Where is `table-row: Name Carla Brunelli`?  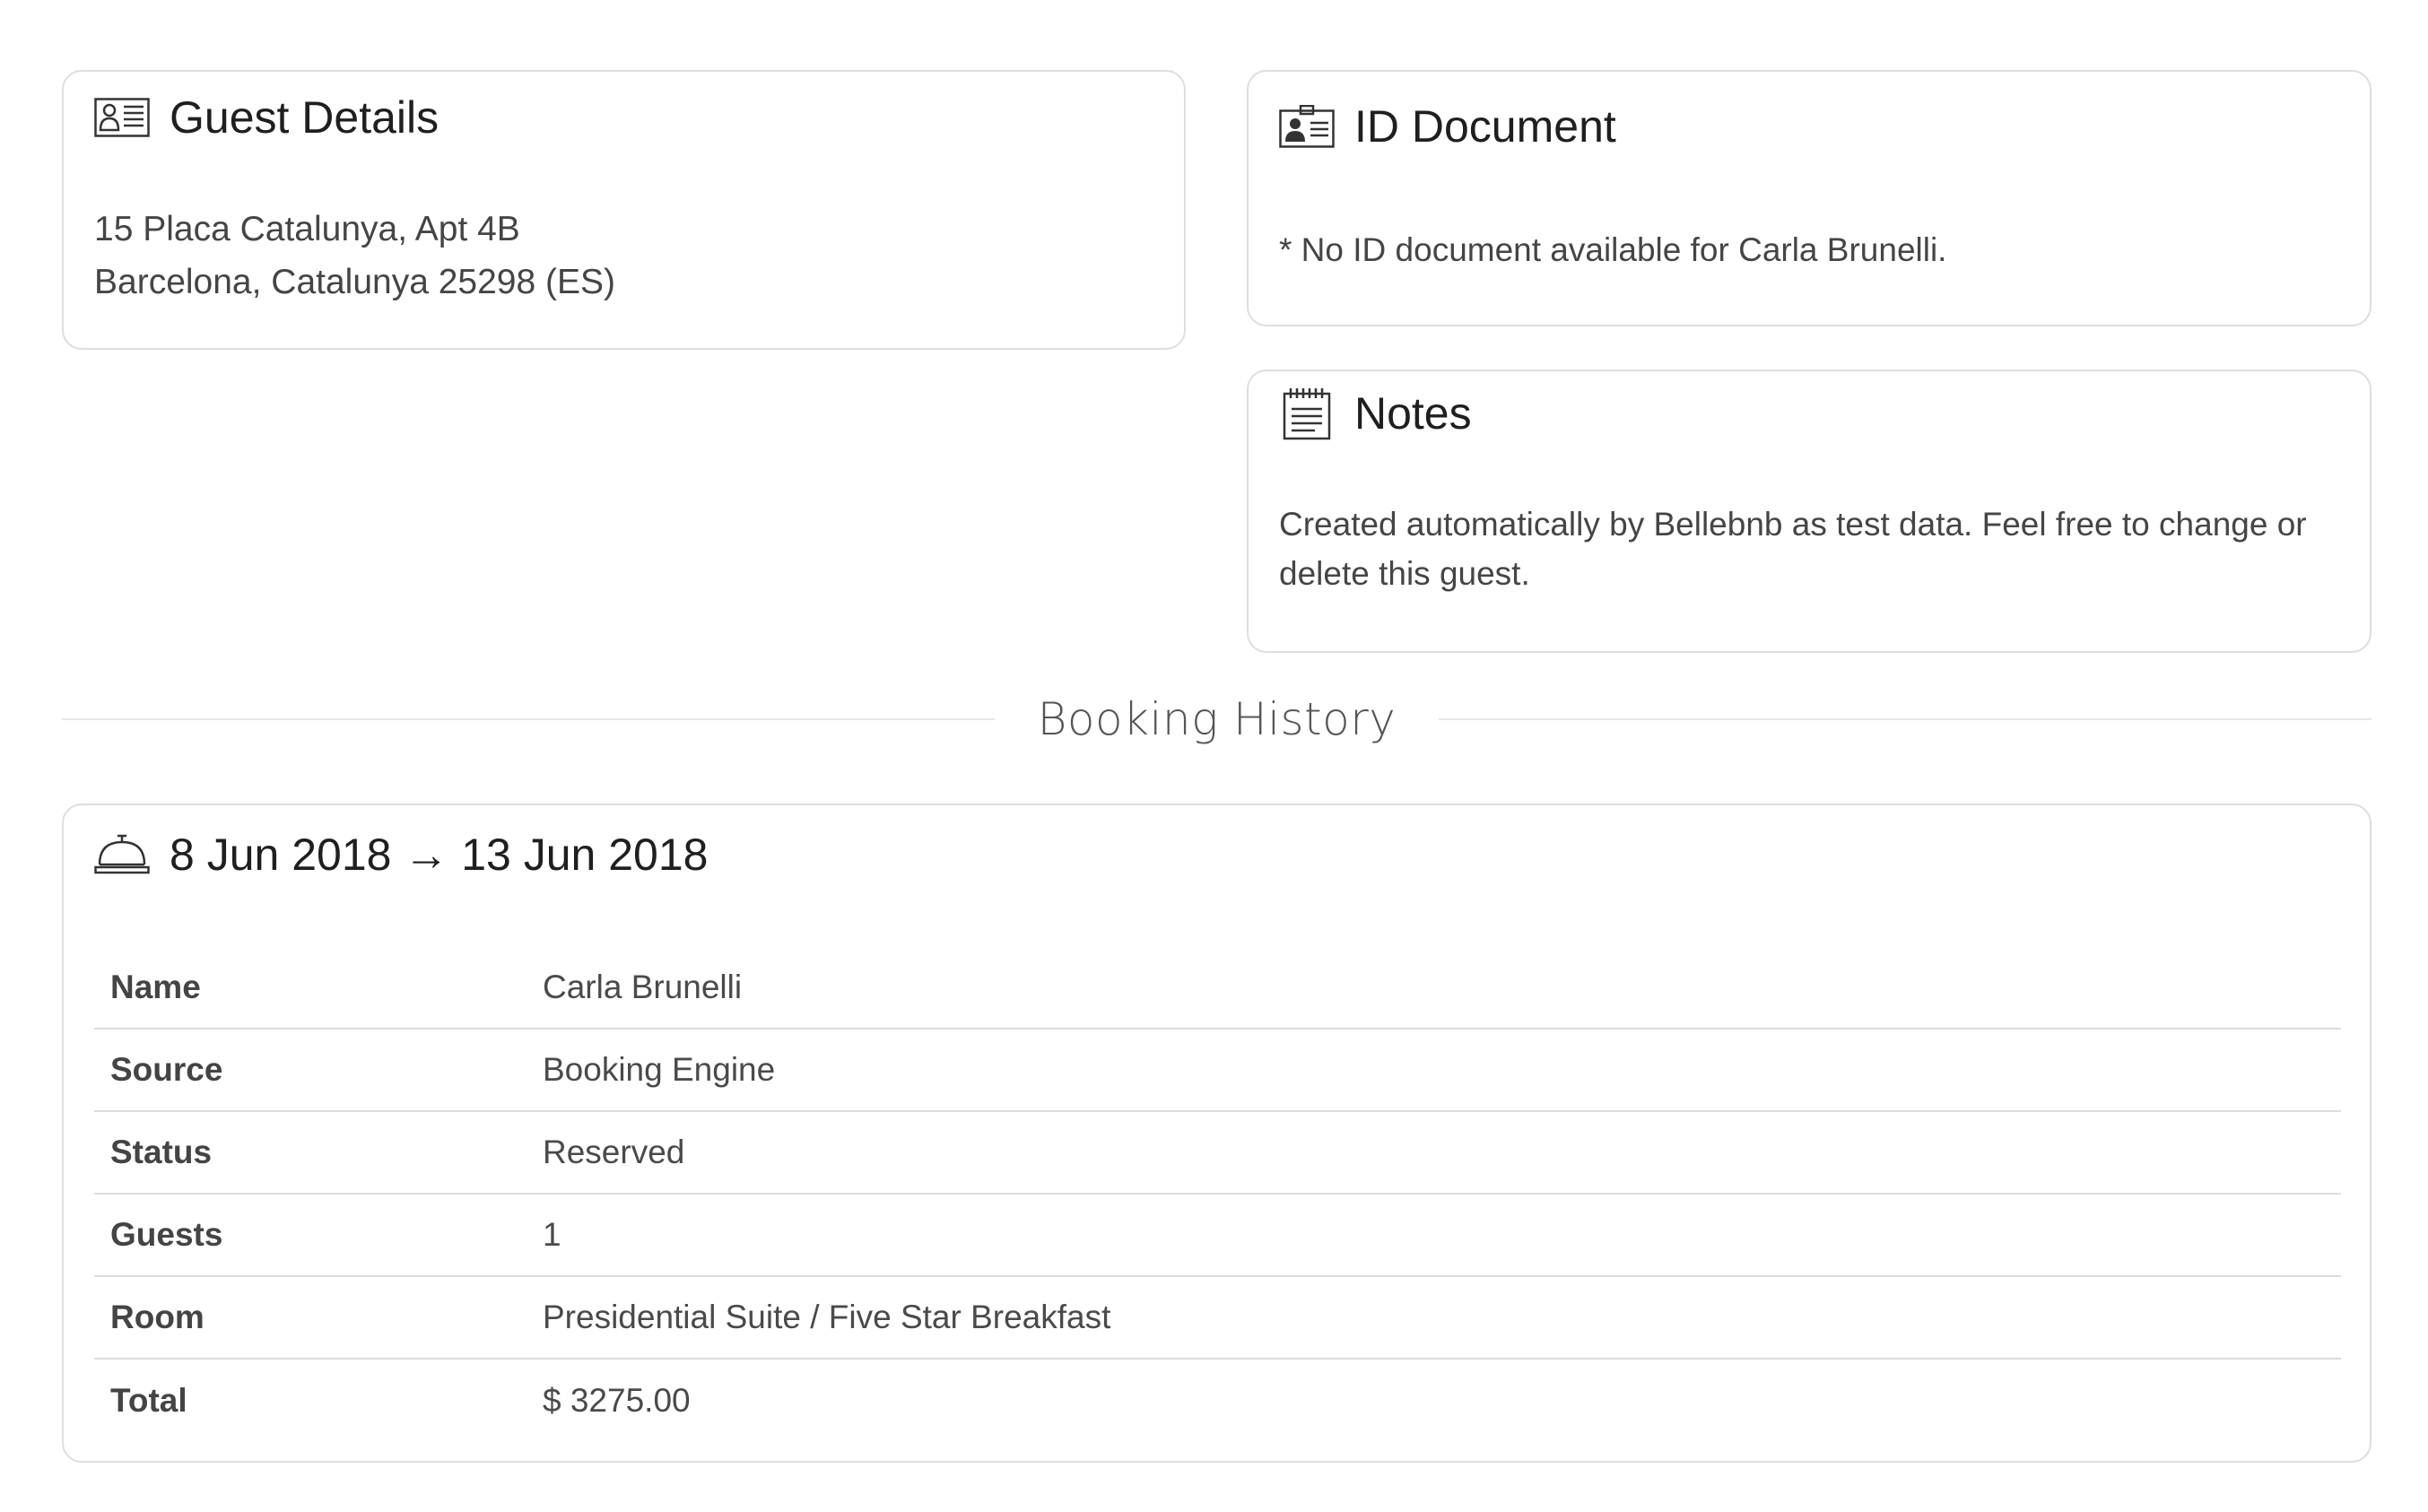
table-row: Name Carla Brunelli is located at coordinates (1218, 987).